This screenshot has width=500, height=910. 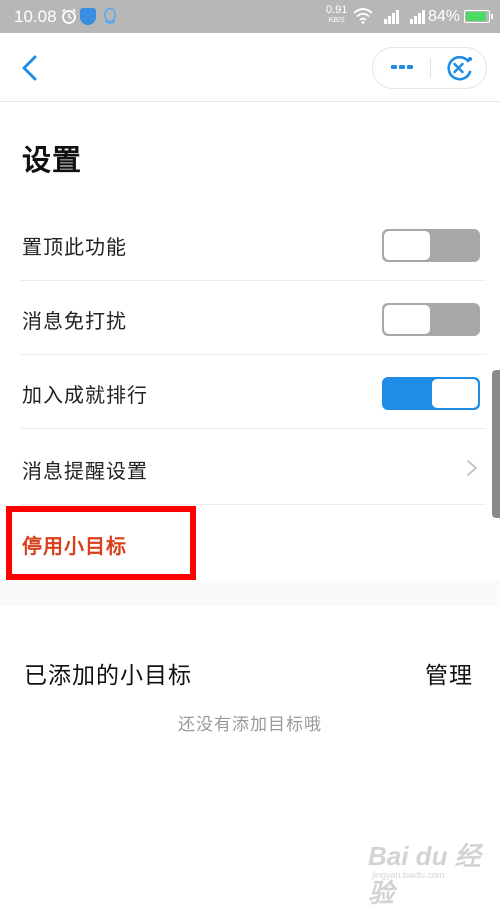 What do you see at coordinates (250, 392) in the screenshot?
I see `settings-row-join-ranking: 加入成就排行` at bounding box center [250, 392].